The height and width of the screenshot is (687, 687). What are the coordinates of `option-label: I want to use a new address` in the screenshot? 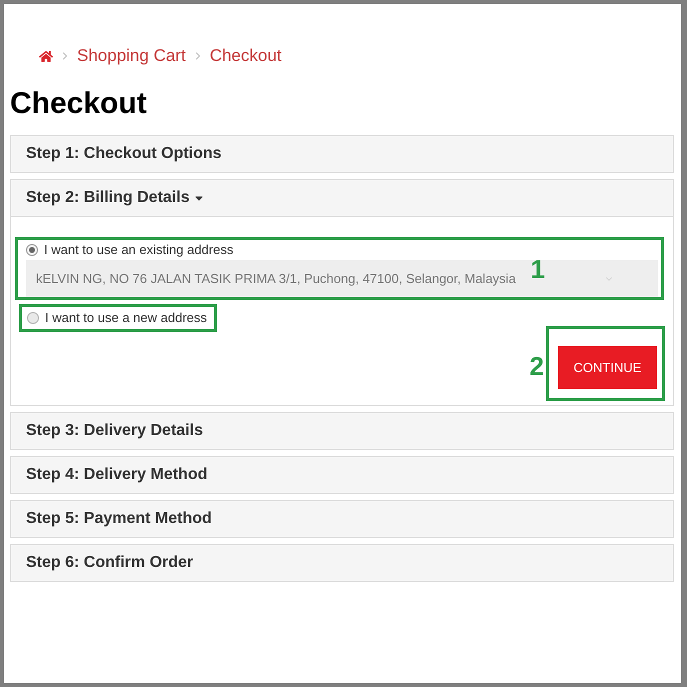 It's located at (126, 318).